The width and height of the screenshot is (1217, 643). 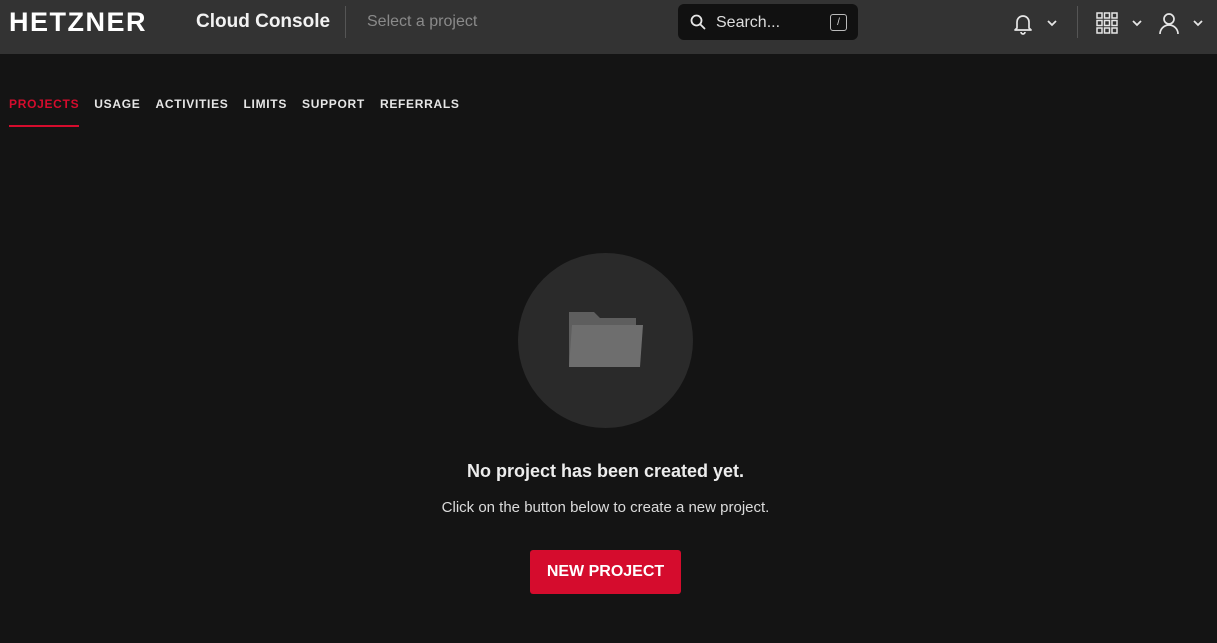 What do you see at coordinates (422, 22) in the screenshot?
I see `project-selector: Select a project` at bounding box center [422, 22].